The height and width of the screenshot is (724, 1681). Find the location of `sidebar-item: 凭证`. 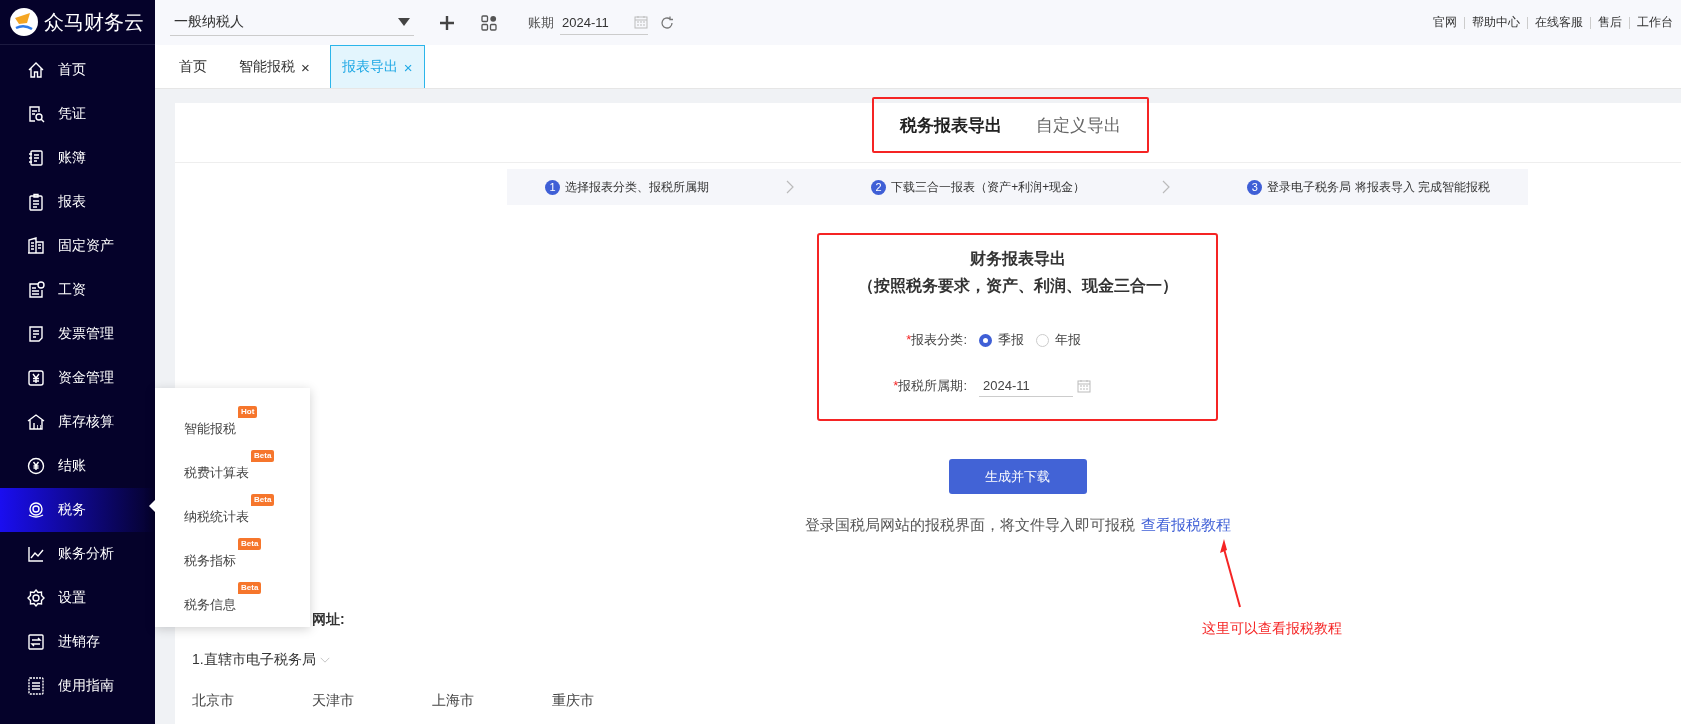

sidebar-item: 凭证 is located at coordinates (77, 114).